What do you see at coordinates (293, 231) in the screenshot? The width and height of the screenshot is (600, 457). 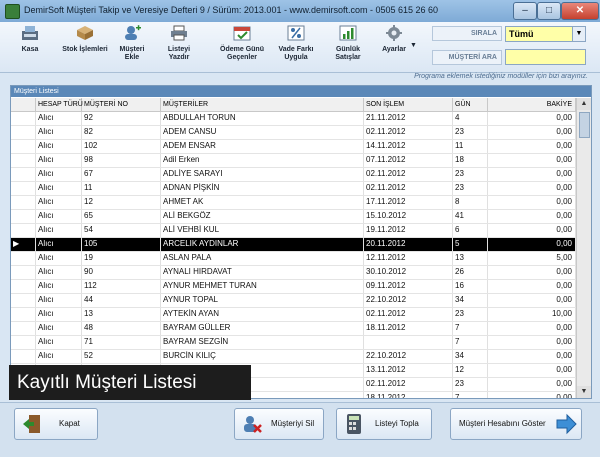 I see `table-row: Alıcı 54 ALİ VEHBİ KUL 19.11.2012 6 0,00` at bounding box center [293, 231].